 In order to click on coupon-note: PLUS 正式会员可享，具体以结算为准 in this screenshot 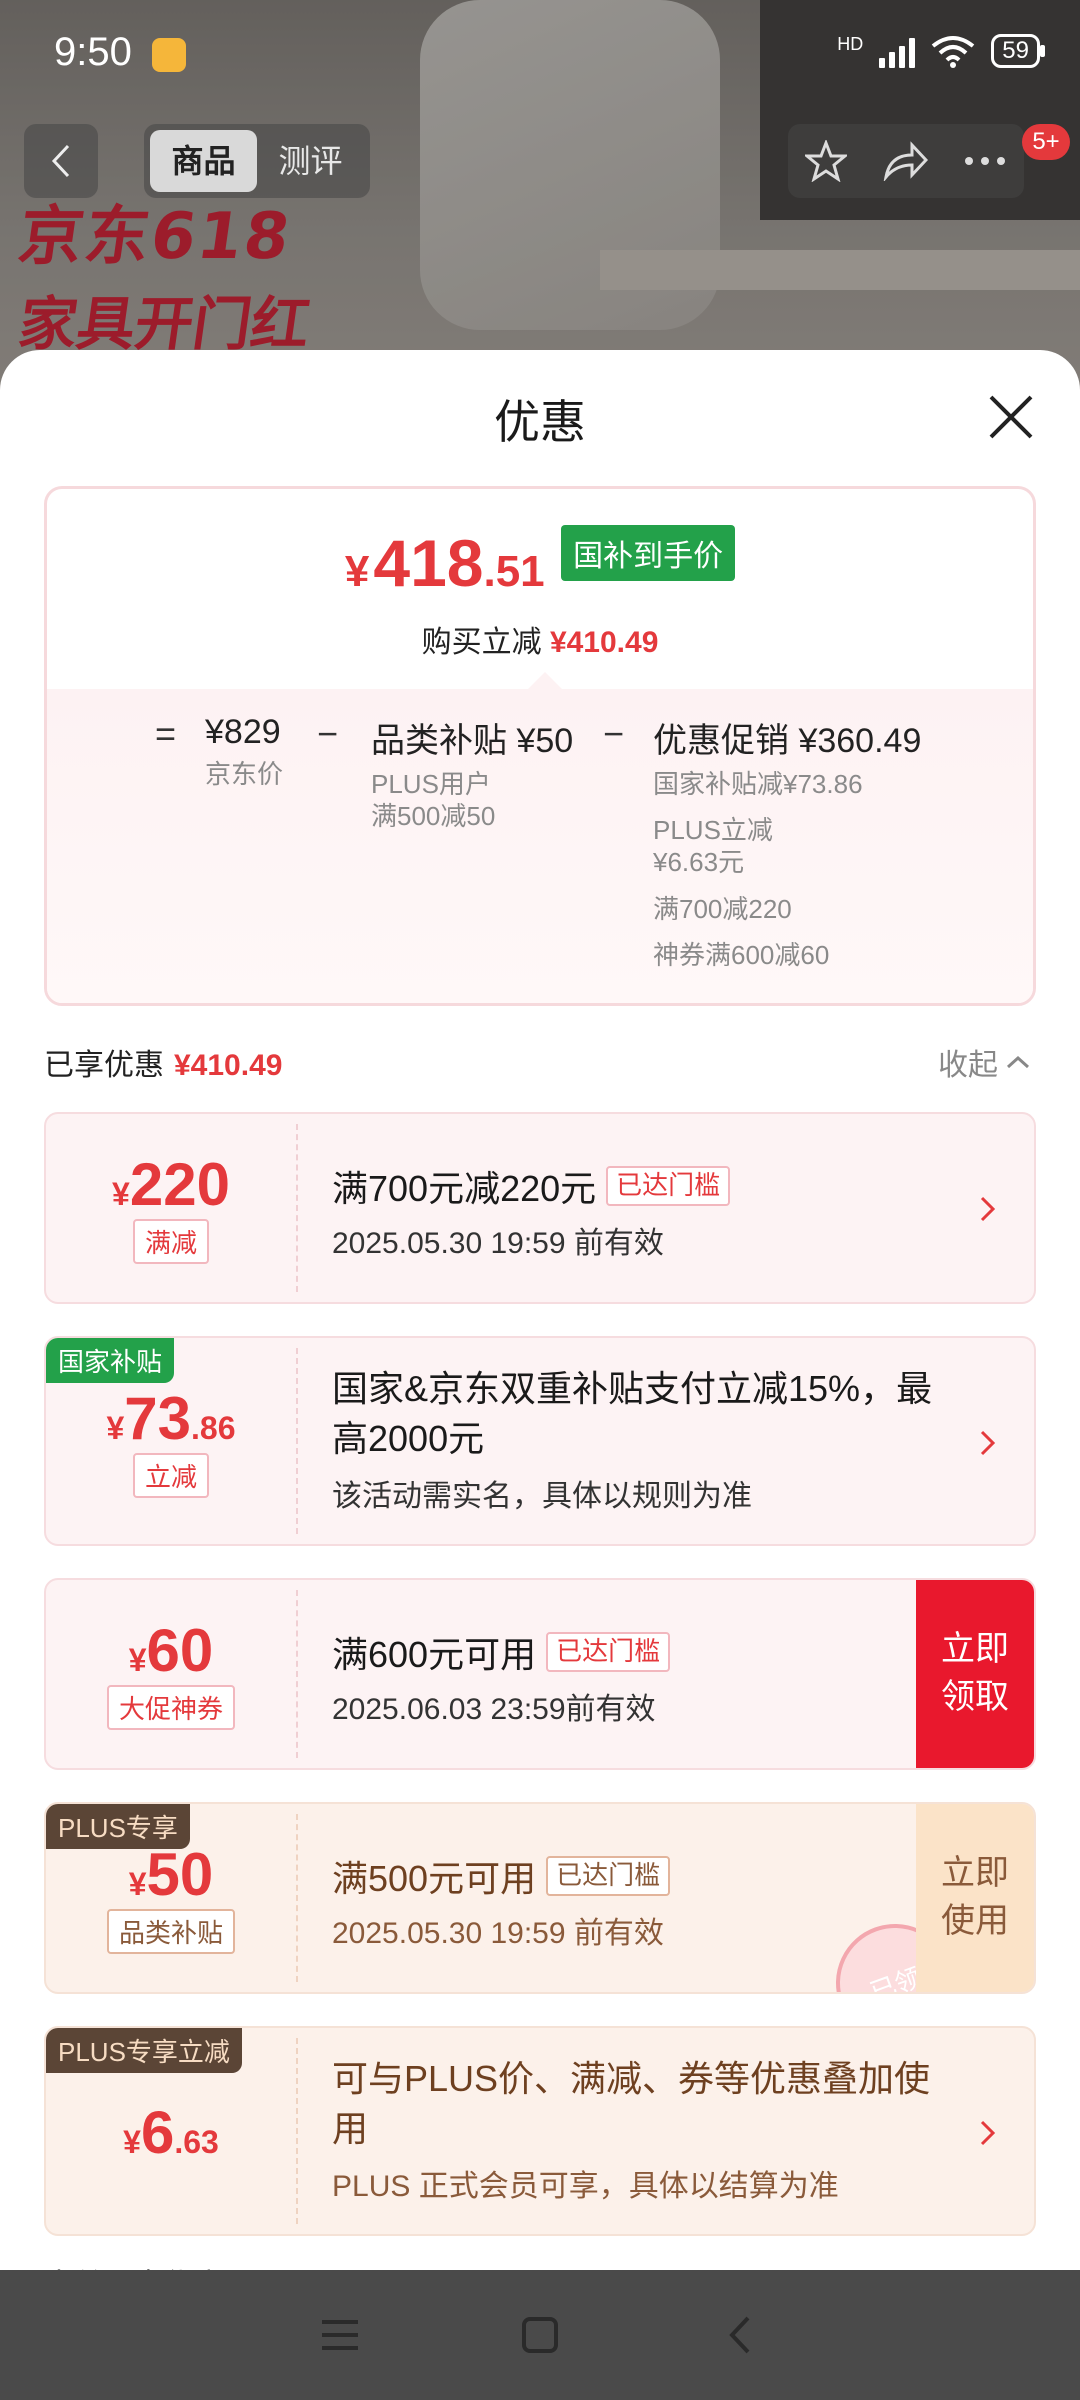, I will do `click(585, 2186)`.